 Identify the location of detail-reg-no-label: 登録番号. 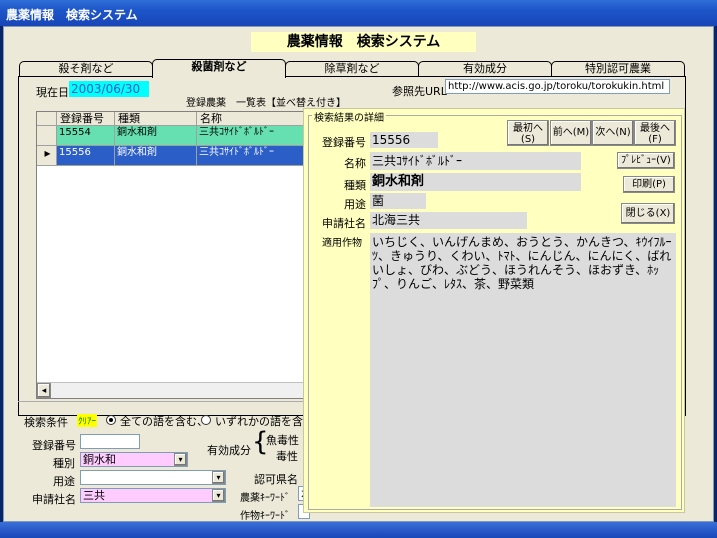
(344, 142).